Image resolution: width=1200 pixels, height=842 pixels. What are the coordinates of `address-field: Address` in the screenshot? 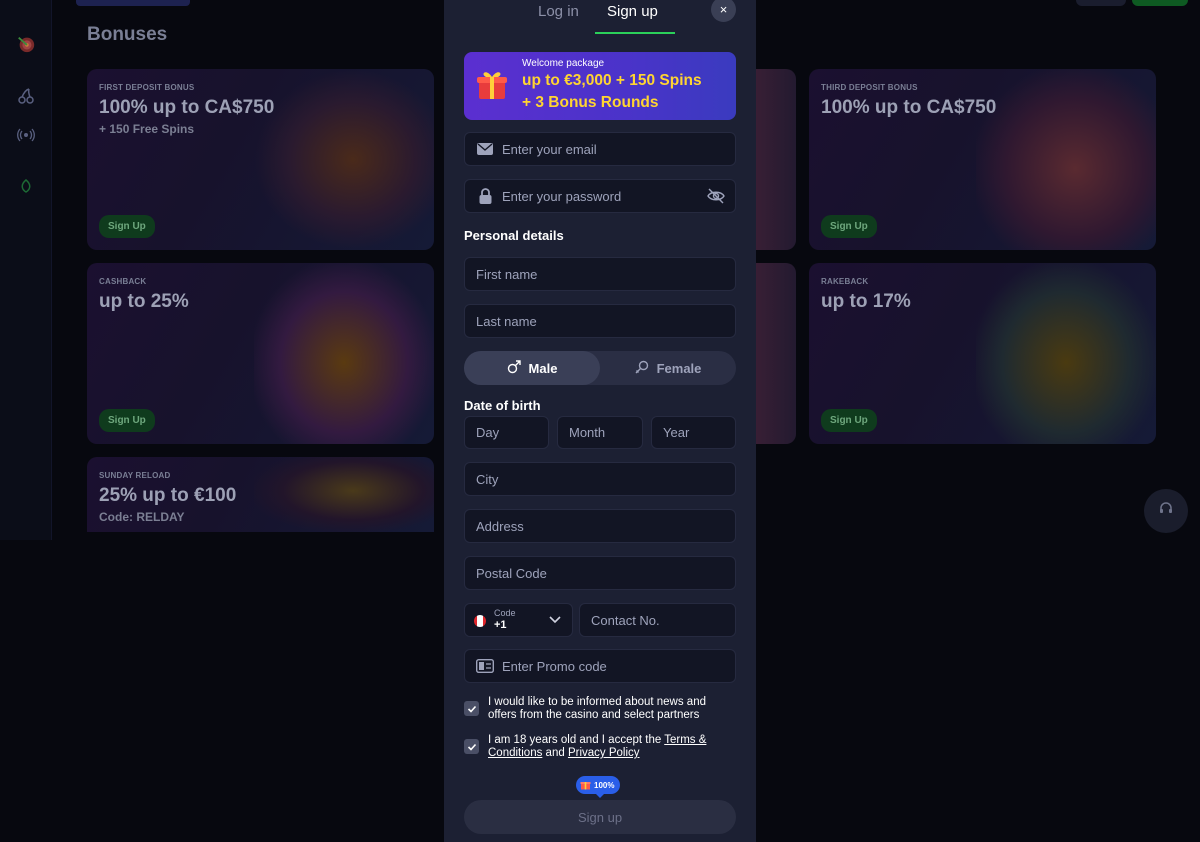 It's located at (600, 526).